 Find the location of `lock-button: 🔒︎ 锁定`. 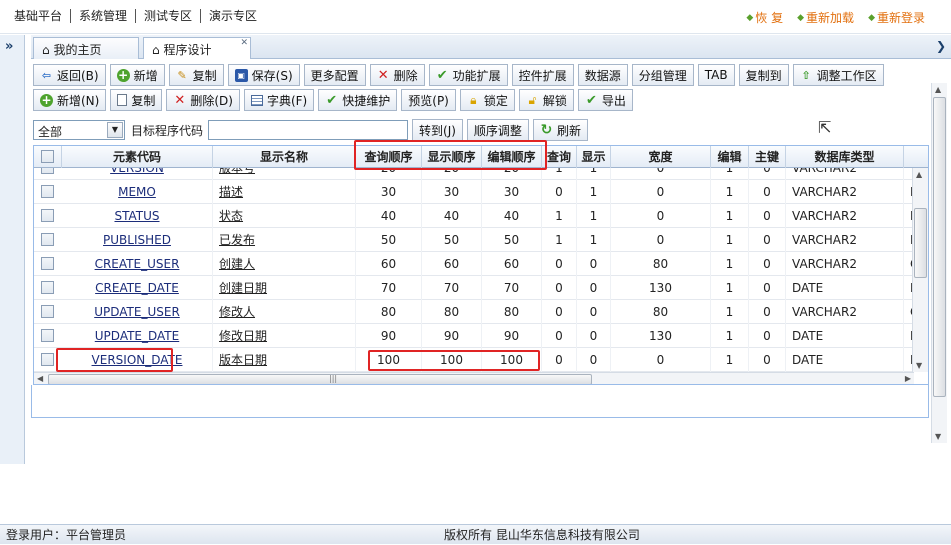

lock-button: 🔒︎ 锁定 is located at coordinates (487, 100).